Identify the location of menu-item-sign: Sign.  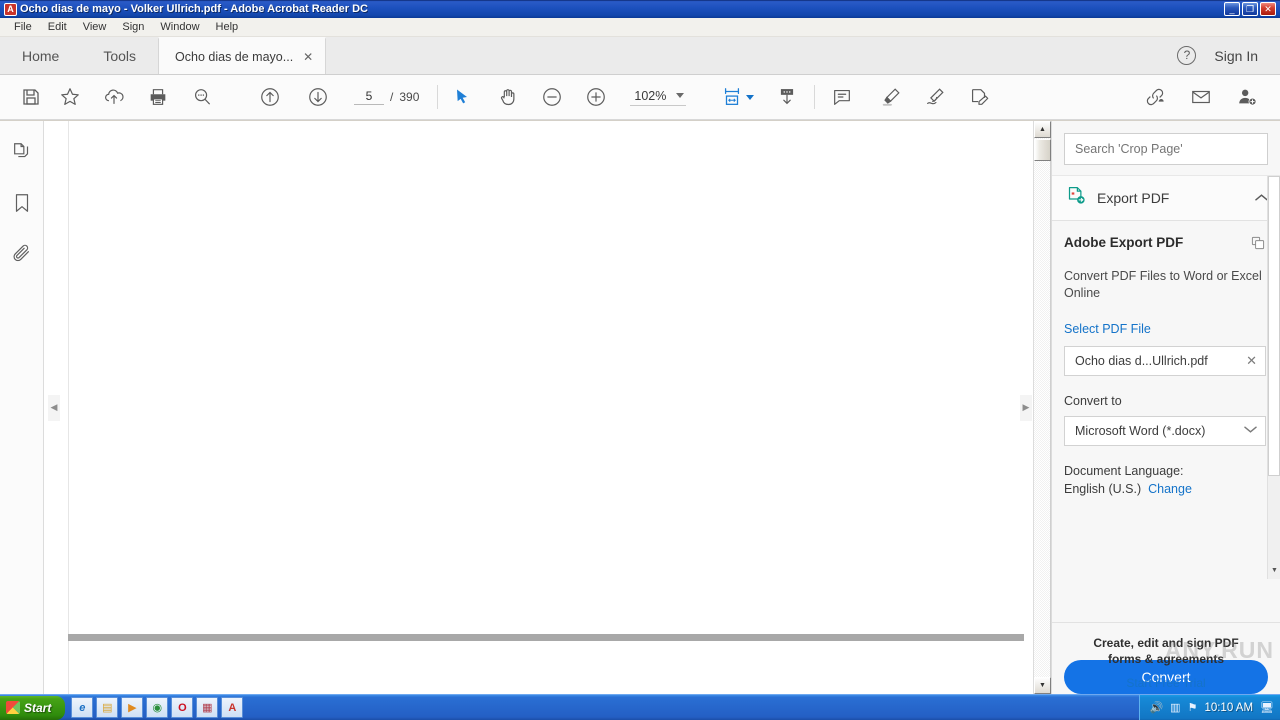
(133, 27).